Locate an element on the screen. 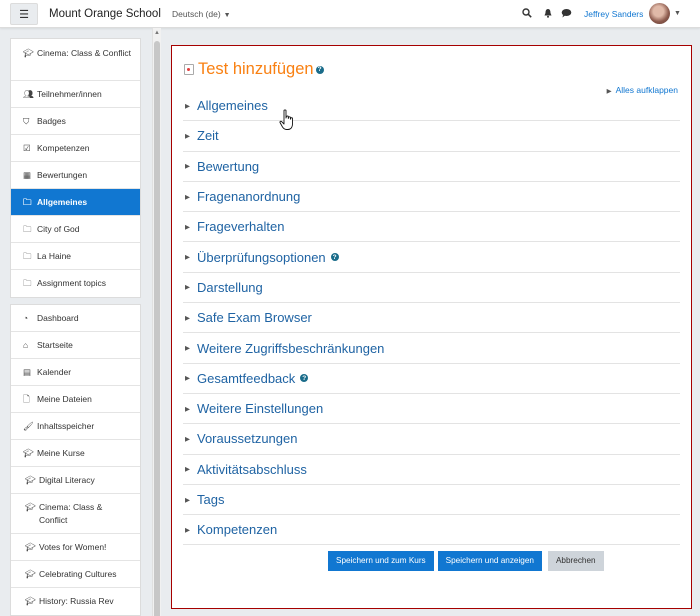 Image resolution: width=700 pixels, height=616 pixels. avatar is located at coordinates (659, 13).